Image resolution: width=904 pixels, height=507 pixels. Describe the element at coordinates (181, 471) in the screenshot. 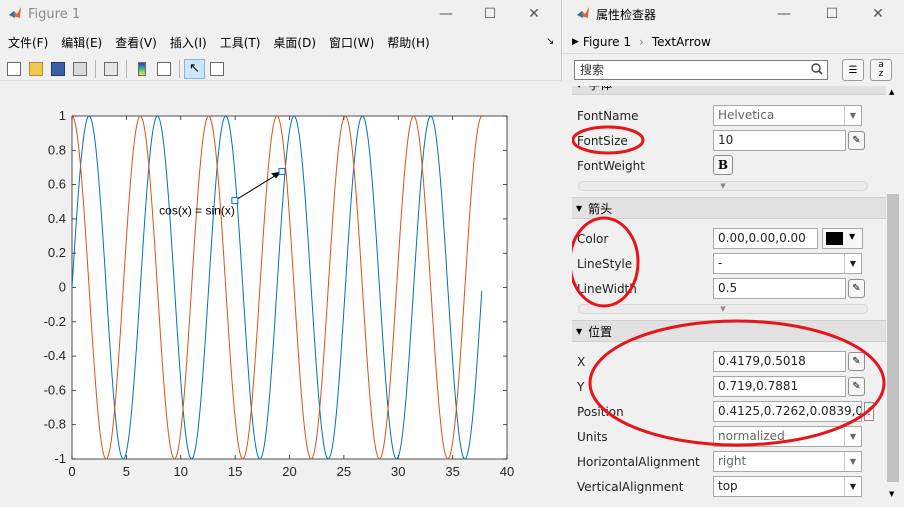

I see `x-tick-label: 10` at that location.